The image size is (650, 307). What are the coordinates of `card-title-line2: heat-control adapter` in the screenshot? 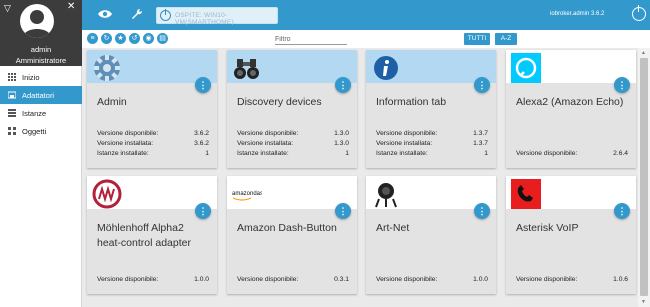 It's located at (144, 243).